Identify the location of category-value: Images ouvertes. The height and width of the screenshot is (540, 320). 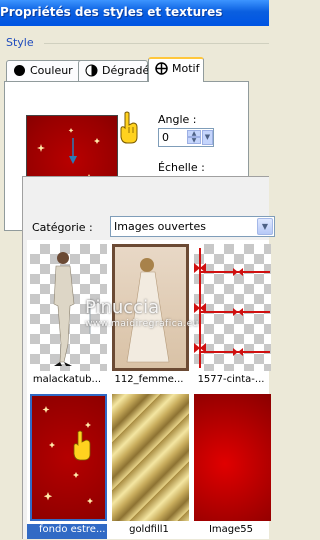
(160, 226).